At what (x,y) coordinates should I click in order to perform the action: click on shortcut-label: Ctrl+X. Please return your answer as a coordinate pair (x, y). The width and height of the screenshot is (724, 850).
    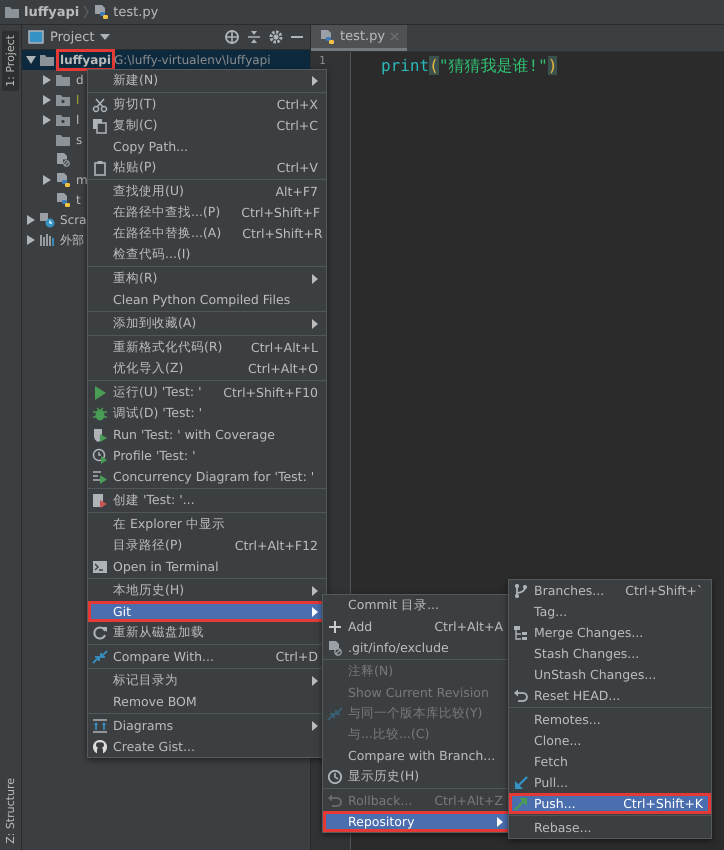
    Looking at the image, I should click on (297, 104).